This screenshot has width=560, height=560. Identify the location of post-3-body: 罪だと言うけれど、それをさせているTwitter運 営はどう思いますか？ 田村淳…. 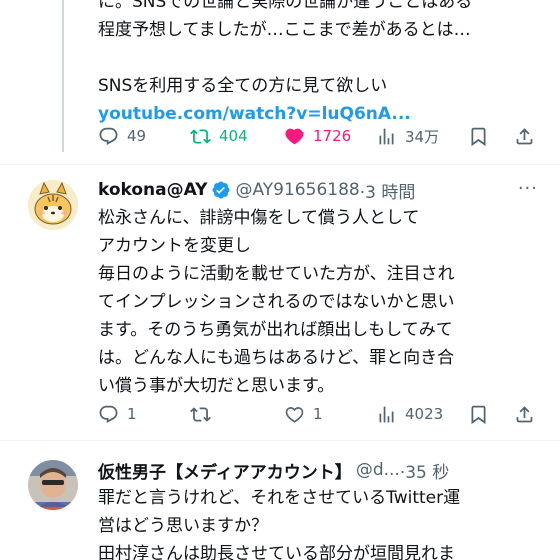
(279, 522).